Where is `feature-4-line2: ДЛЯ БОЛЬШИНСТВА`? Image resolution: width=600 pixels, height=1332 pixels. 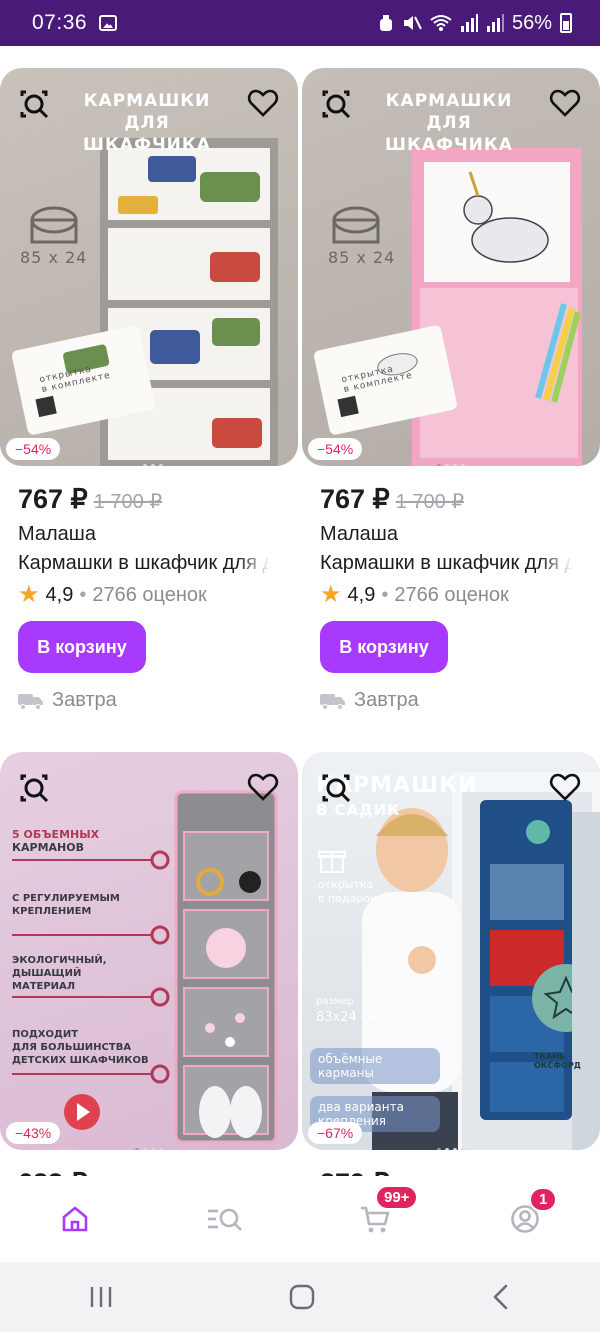
feature-4-line2: ДЛЯ БОЛЬШИНСТВА is located at coordinates (72, 1047).